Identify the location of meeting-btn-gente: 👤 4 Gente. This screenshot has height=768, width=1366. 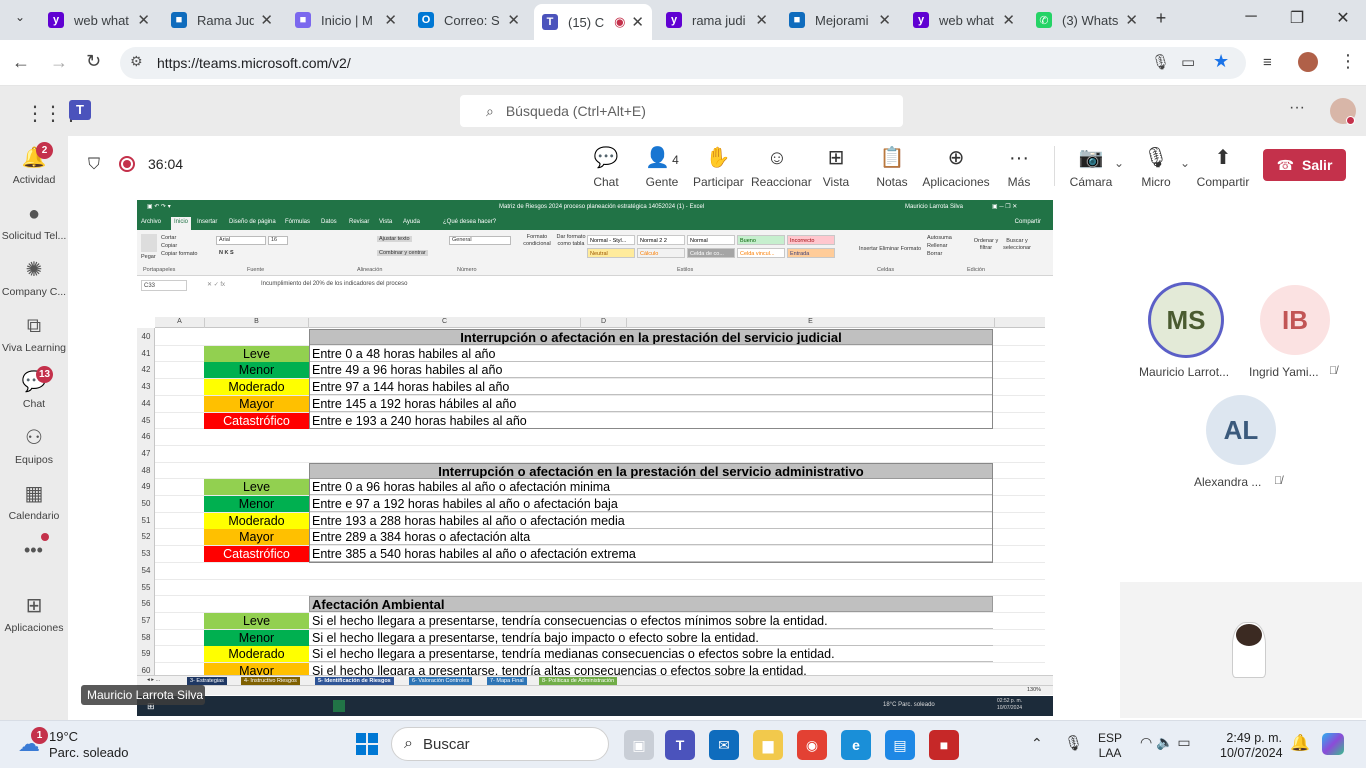
(662, 167).